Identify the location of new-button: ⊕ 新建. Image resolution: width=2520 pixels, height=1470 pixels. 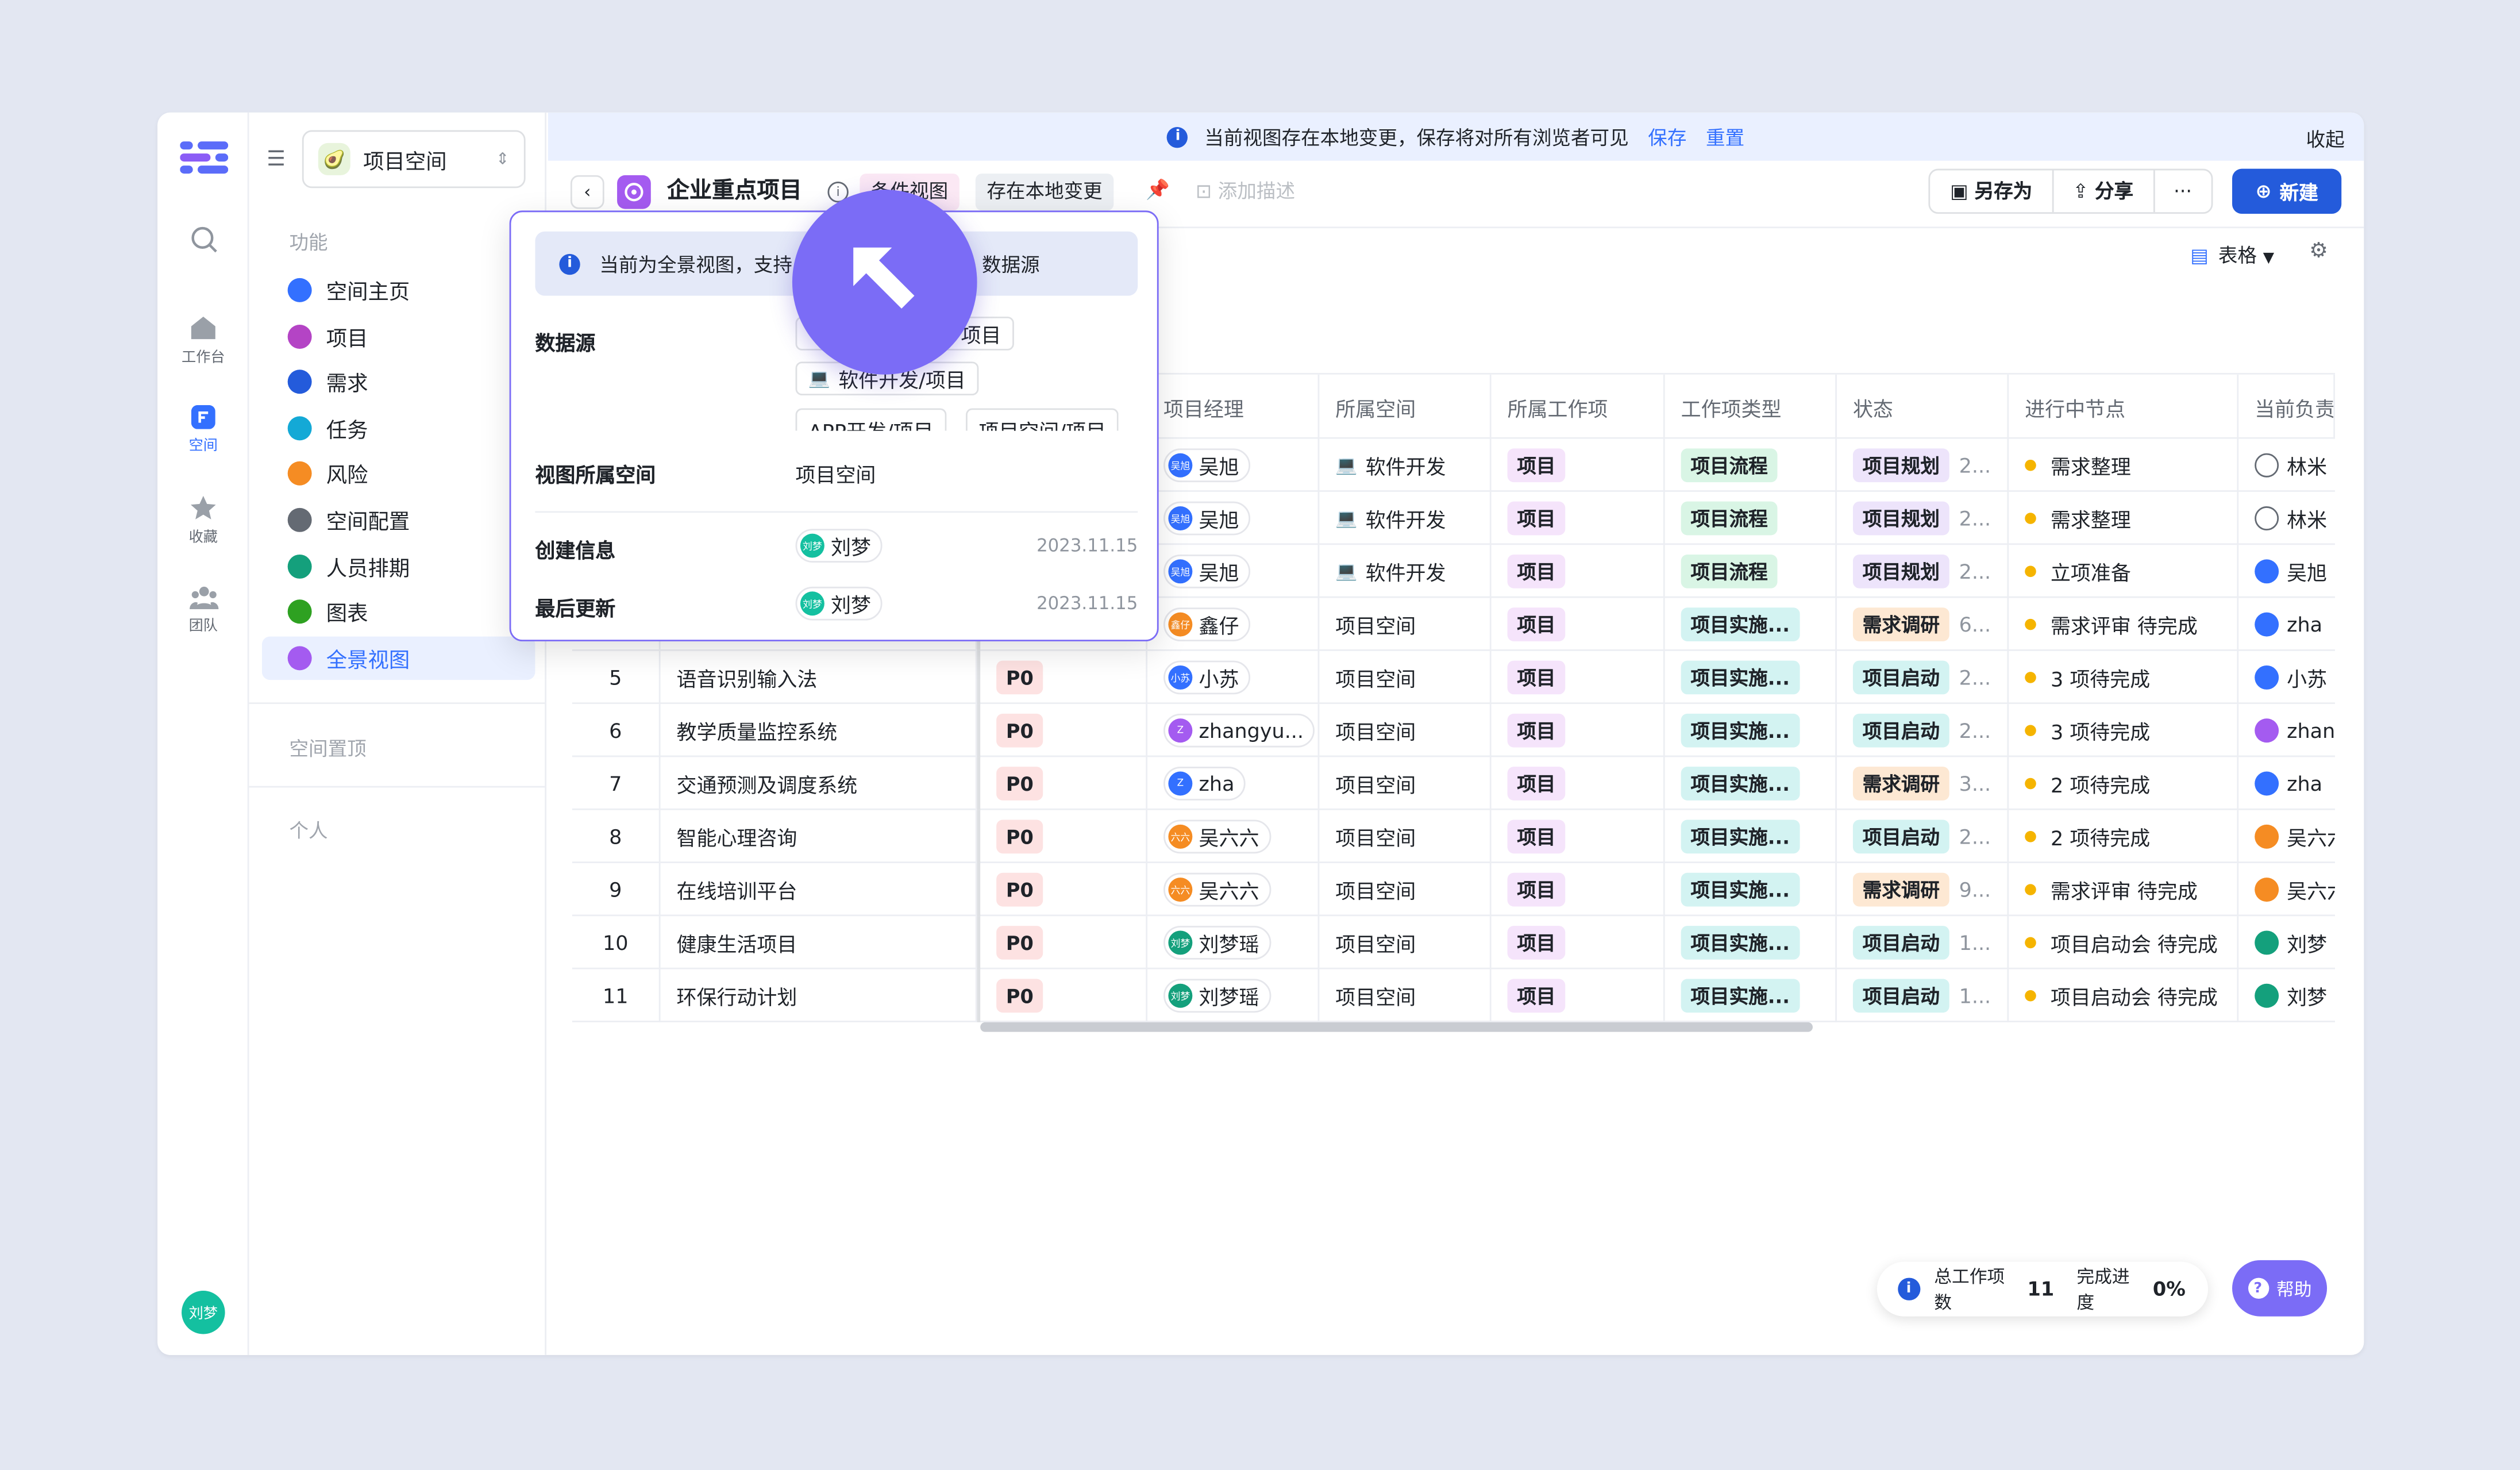
(2287, 191).